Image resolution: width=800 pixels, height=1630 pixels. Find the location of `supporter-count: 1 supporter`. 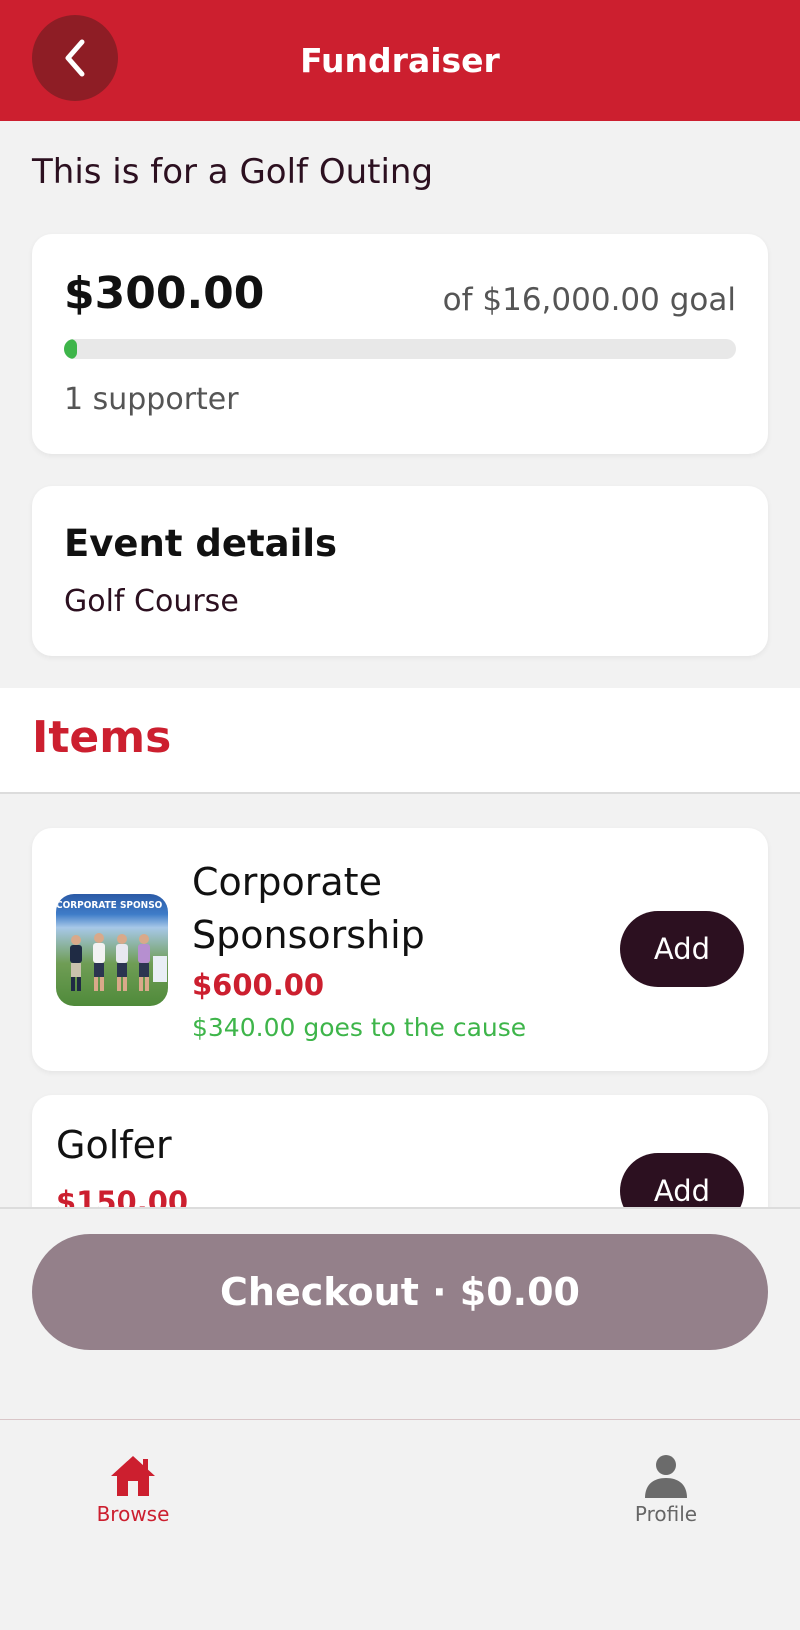

supporter-count: 1 supporter is located at coordinates (151, 399).